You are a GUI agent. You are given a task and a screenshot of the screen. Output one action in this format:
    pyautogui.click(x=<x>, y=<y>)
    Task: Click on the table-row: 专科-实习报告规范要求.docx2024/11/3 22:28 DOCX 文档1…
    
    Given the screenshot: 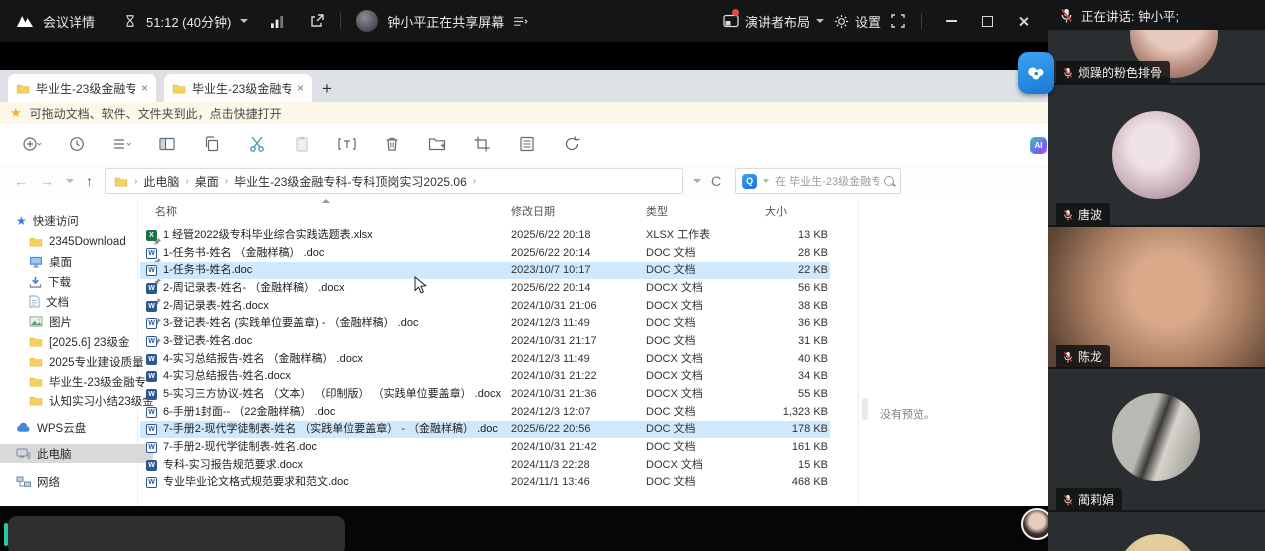 What is the action you would take?
    pyautogui.click(x=485, y=465)
    